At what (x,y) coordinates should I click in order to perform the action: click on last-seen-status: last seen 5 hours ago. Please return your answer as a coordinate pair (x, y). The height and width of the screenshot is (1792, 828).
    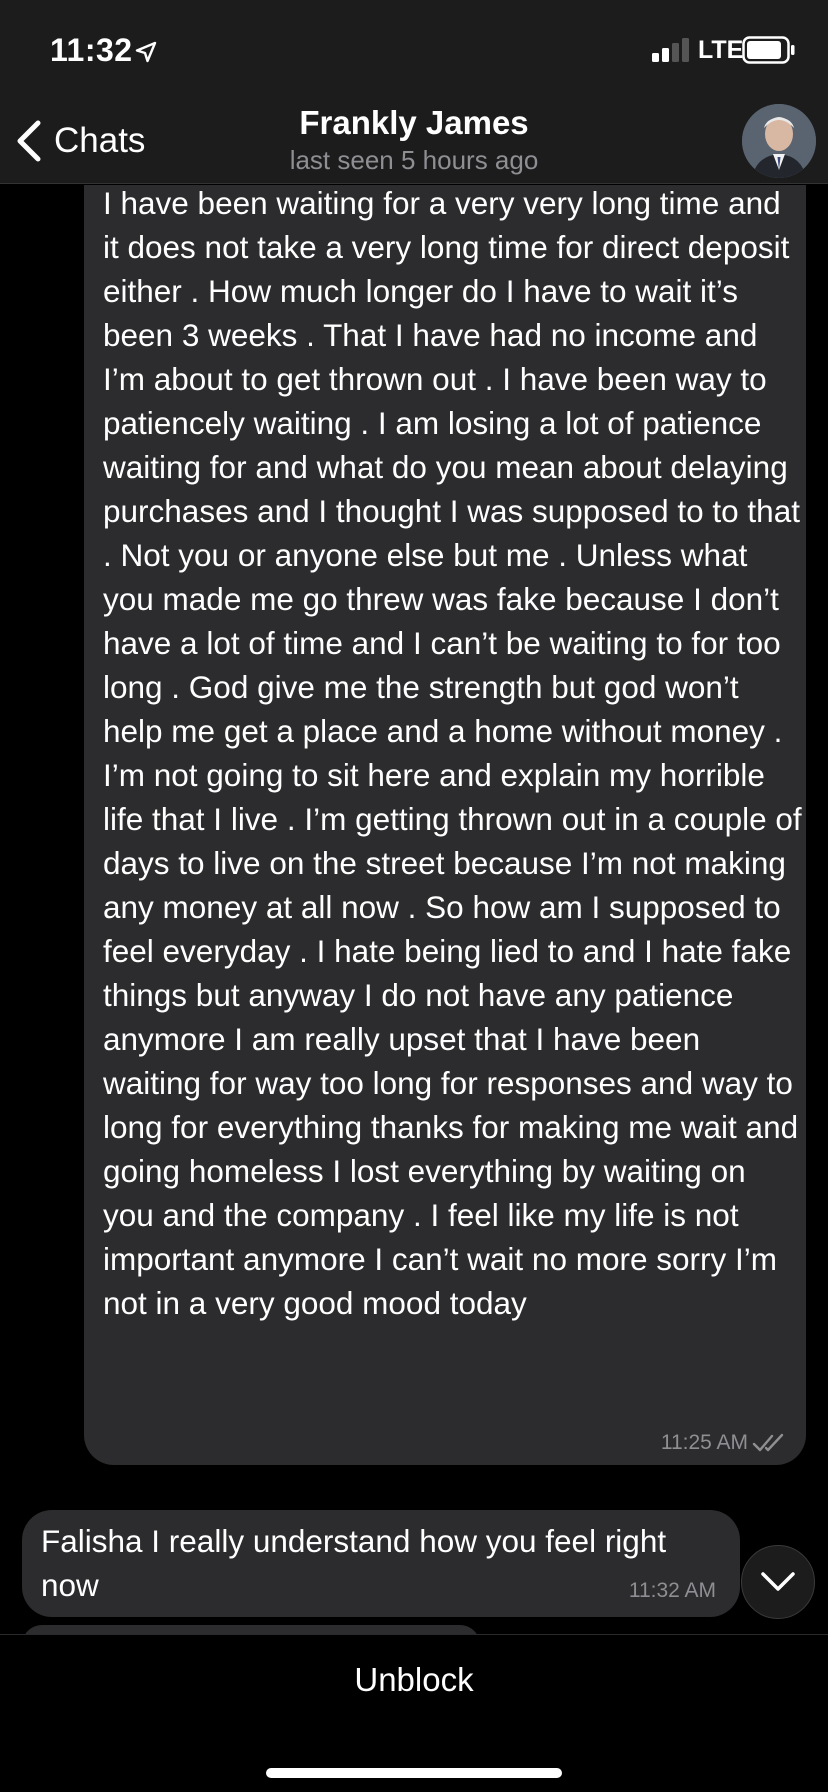
    Looking at the image, I should click on (414, 160).